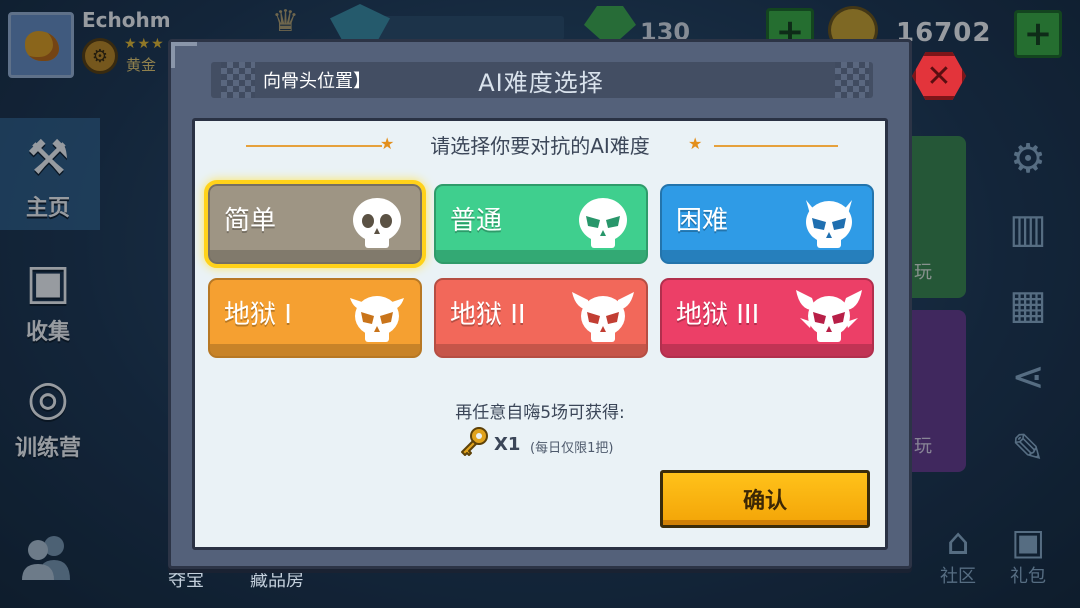 The width and height of the screenshot is (1080, 608). I want to click on reward-count: X1, so click(507, 444).